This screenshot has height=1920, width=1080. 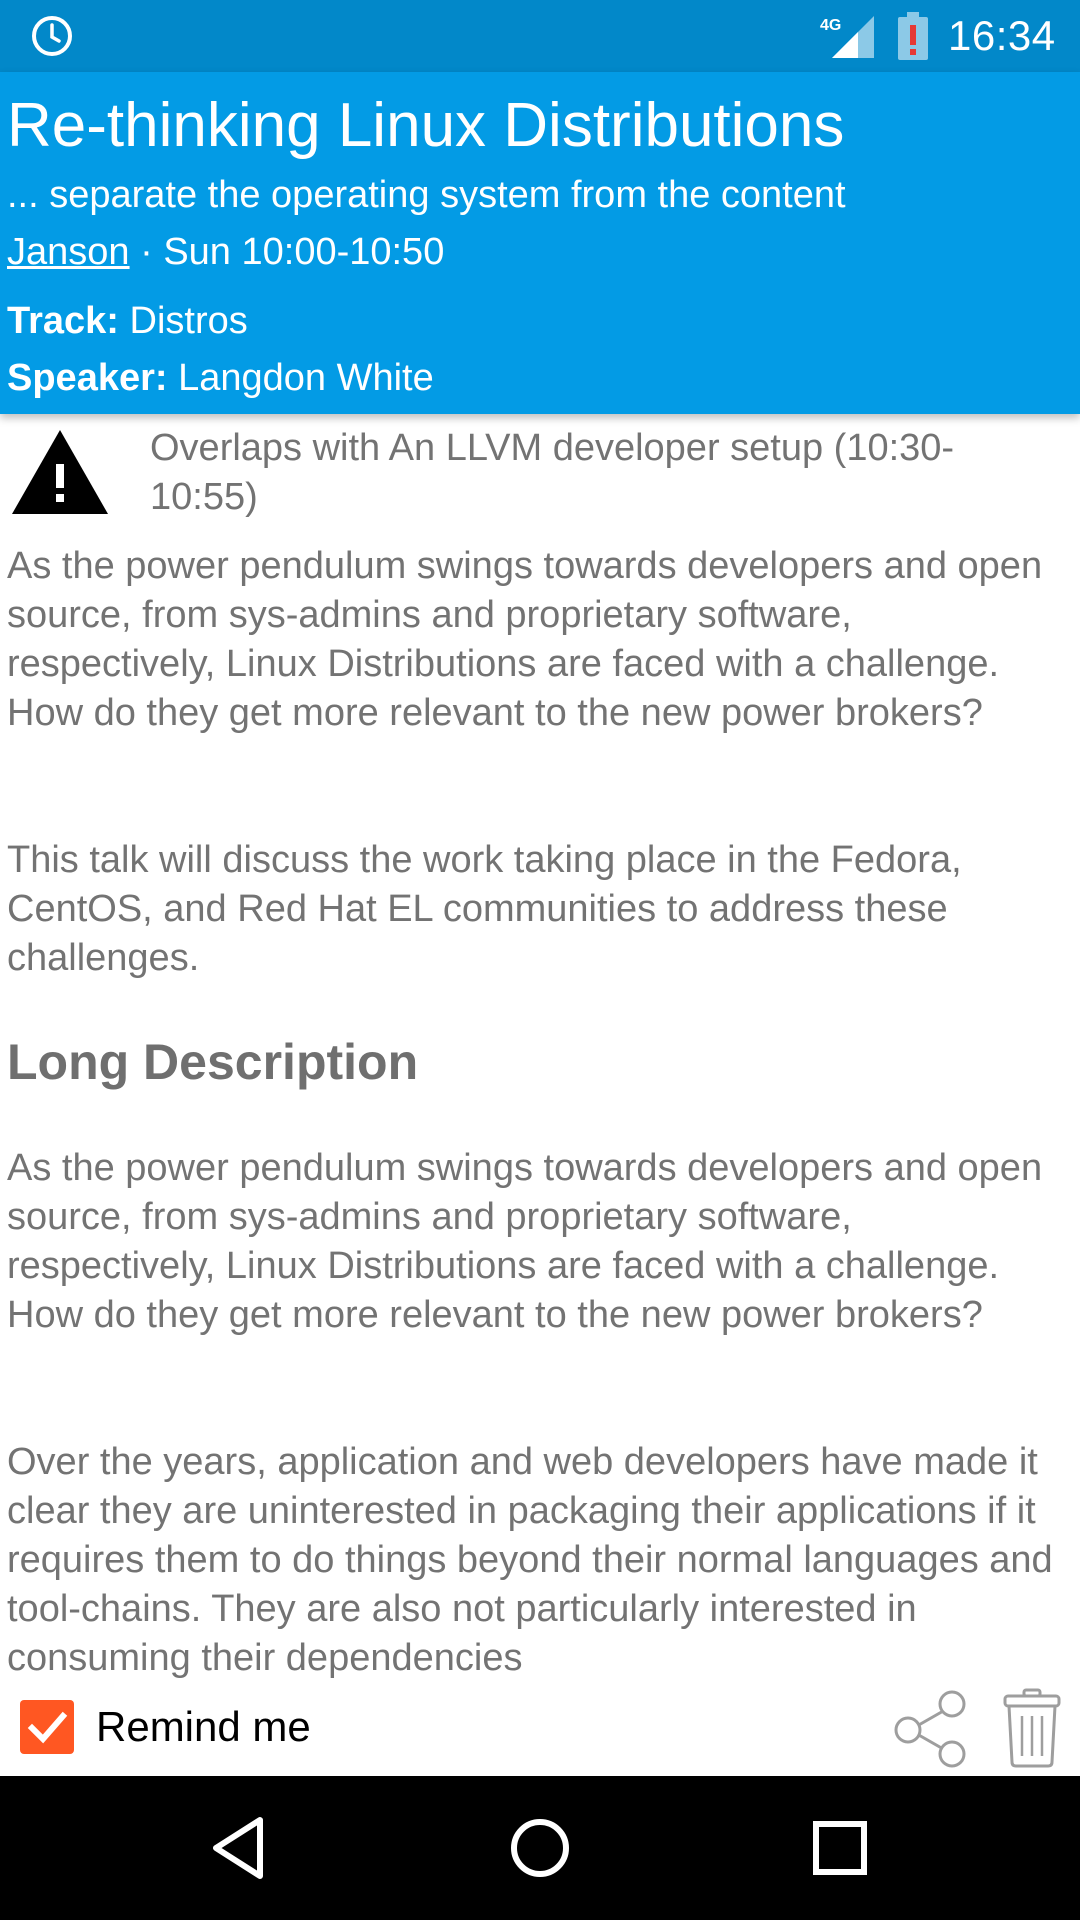 What do you see at coordinates (913, 36) in the screenshot?
I see `battery-alert-icon` at bounding box center [913, 36].